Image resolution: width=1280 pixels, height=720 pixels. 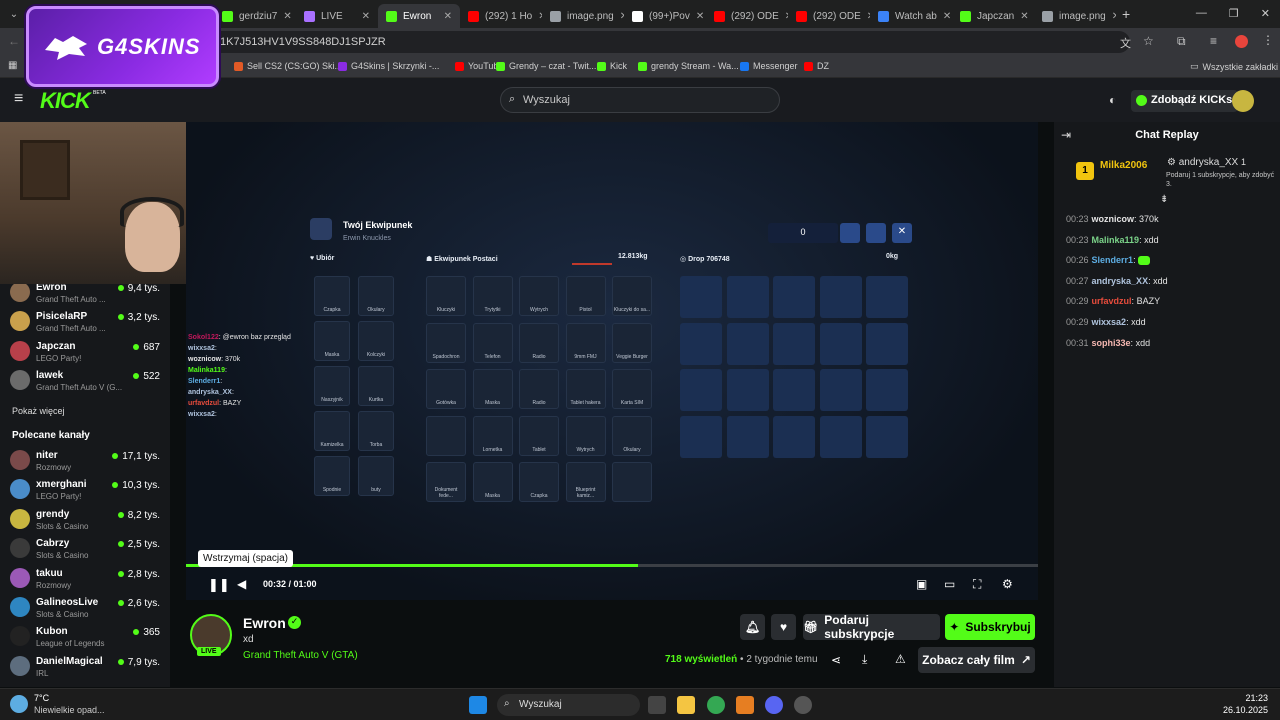 I want to click on new-tab-icon: +, so click(x=1126, y=14).